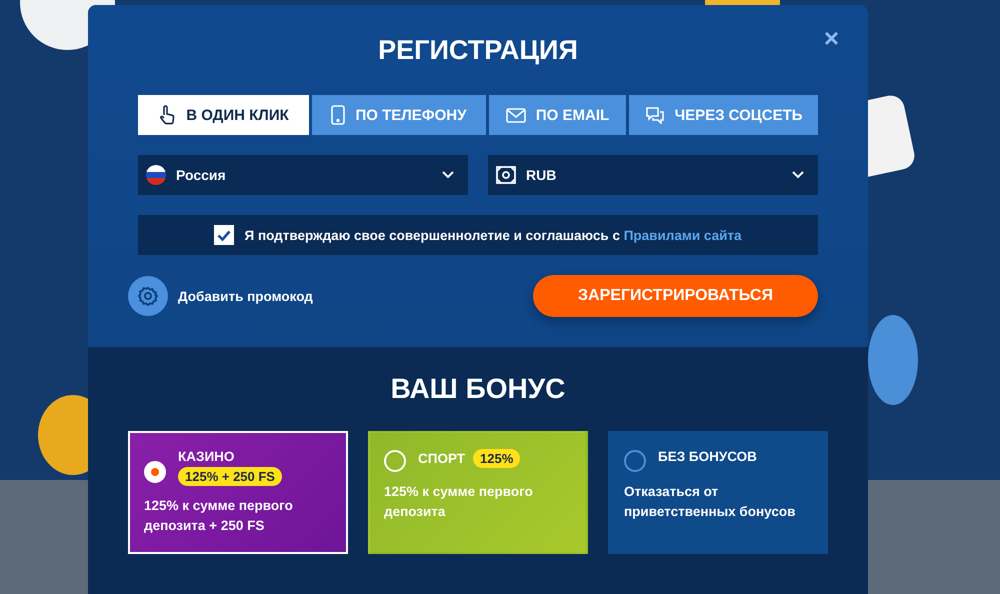  I want to click on checkmark-icon, so click(224, 235).